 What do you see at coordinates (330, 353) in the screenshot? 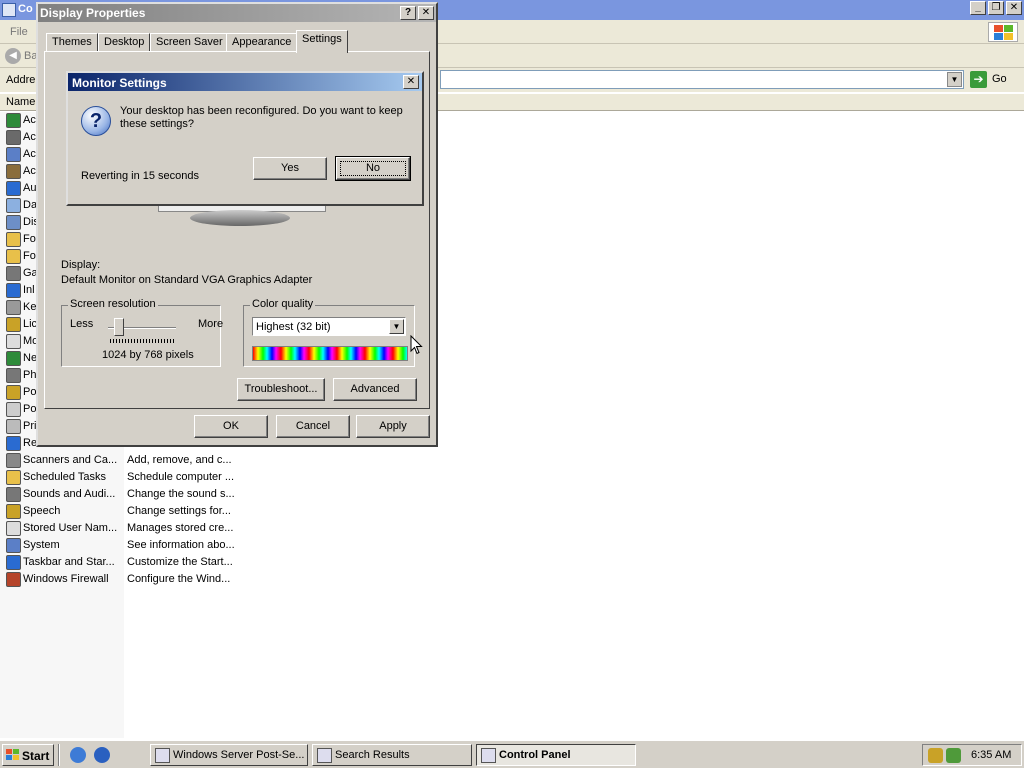
I see `color-spectrum-bar` at bounding box center [330, 353].